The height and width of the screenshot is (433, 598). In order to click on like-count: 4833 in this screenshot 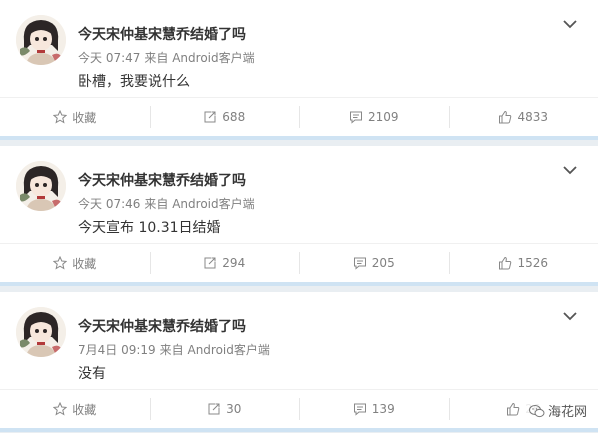, I will do `click(533, 117)`.